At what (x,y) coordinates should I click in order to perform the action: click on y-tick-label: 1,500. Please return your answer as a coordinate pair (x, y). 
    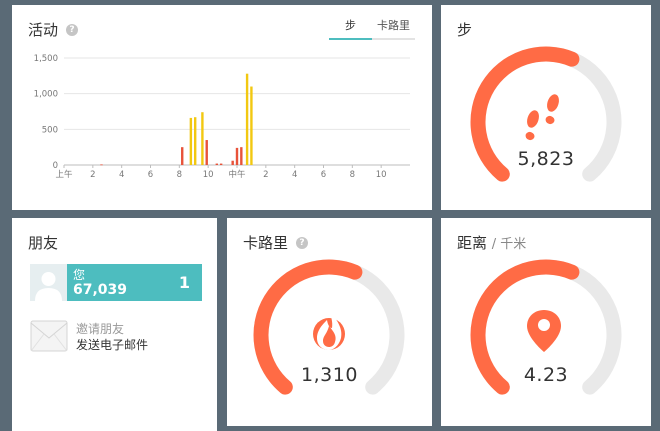
    Looking at the image, I should click on (46, 59).